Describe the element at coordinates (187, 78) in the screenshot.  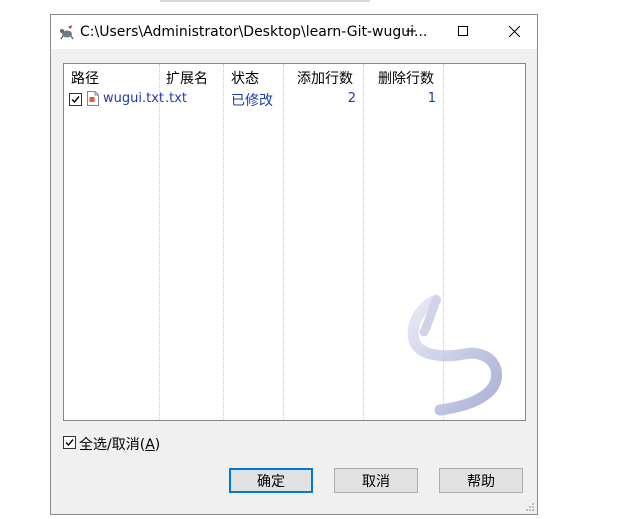
I see `column-header-extension: 扩展名` at that location.